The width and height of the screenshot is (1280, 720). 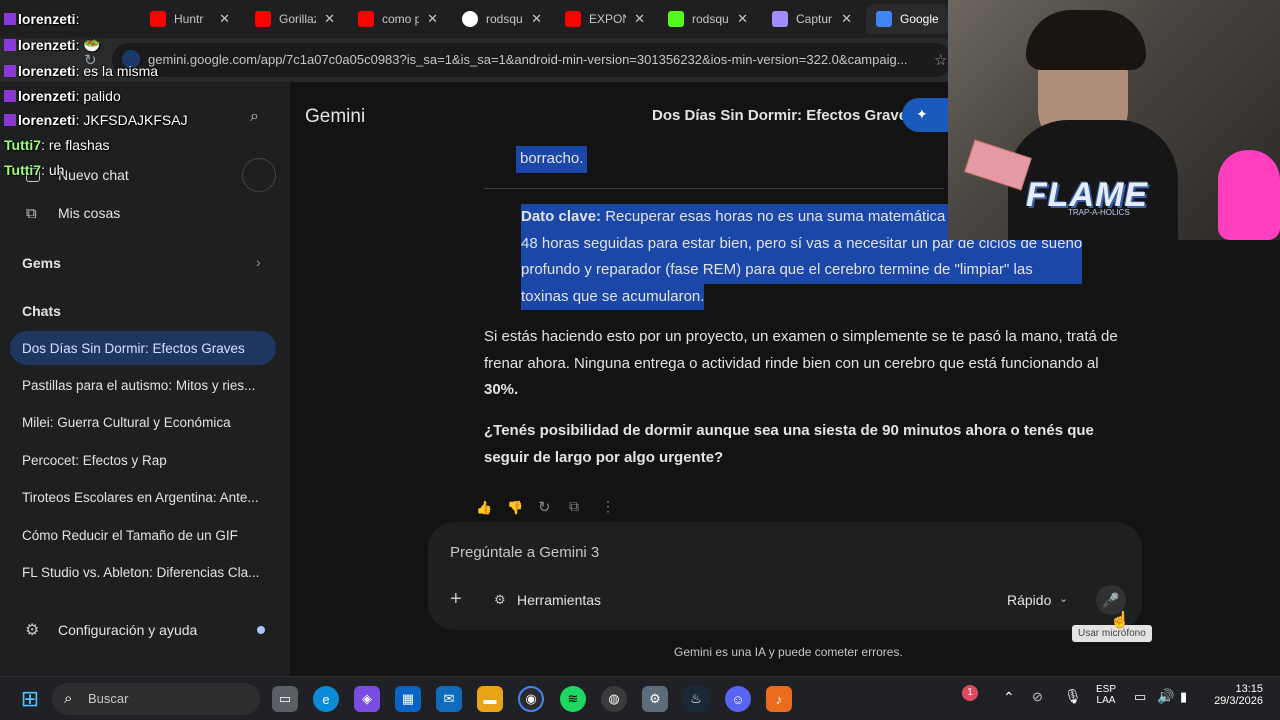 I want to click on outlook-icon: ✉, so click(x=449, y=699).